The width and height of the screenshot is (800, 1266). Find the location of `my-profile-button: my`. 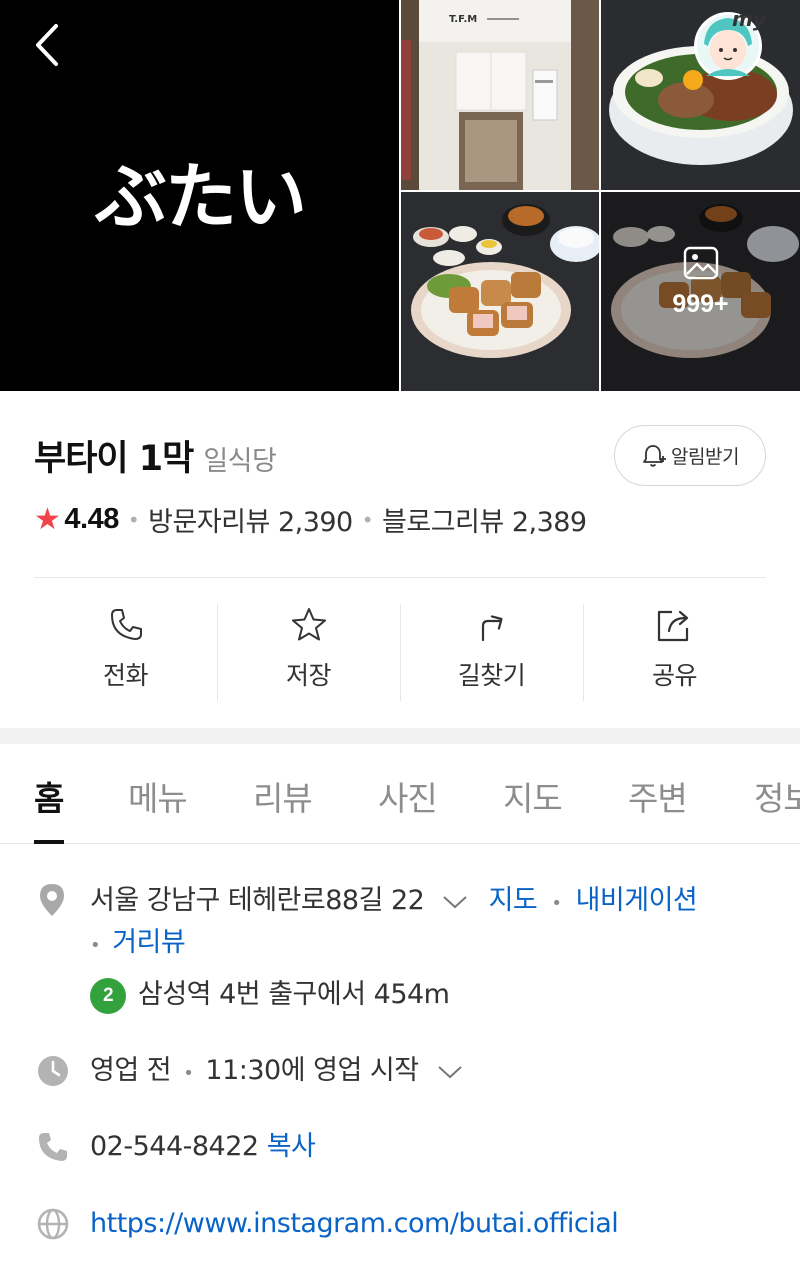

my-profile-button: my is located at coordinates (730, 44).